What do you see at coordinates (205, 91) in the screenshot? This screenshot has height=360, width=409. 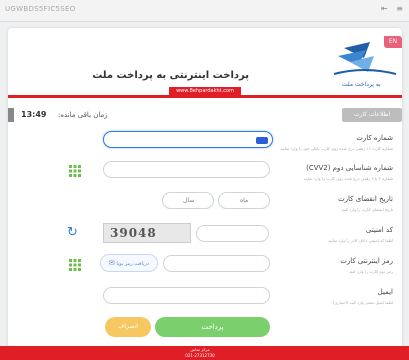 I see `site-link: www.Behpardakht.com` at bounding box center [205, 91].